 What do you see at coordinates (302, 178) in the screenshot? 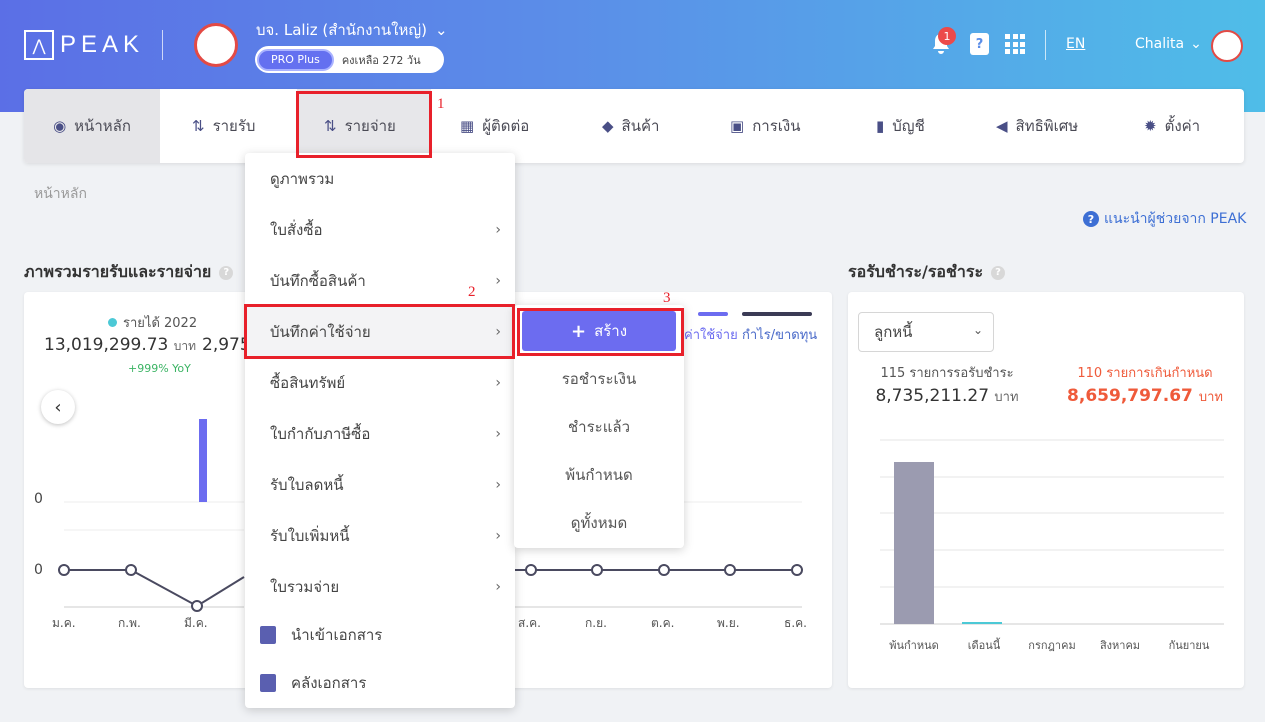
I see `menu-label: ดูภาพรวม` at bounding box center [302, 178].